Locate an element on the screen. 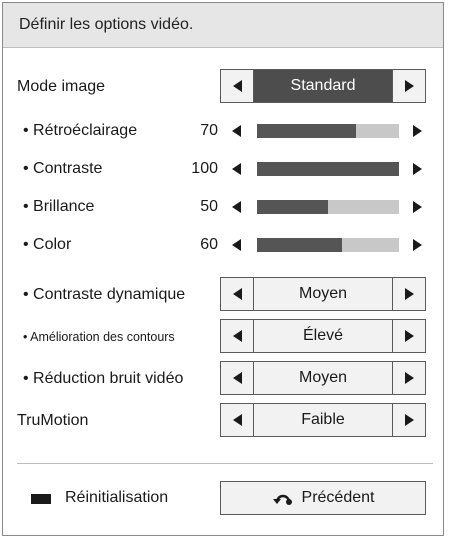  reduction-bruit-label: • Réduction bruit vidéo is located at coordinates (103, 378).